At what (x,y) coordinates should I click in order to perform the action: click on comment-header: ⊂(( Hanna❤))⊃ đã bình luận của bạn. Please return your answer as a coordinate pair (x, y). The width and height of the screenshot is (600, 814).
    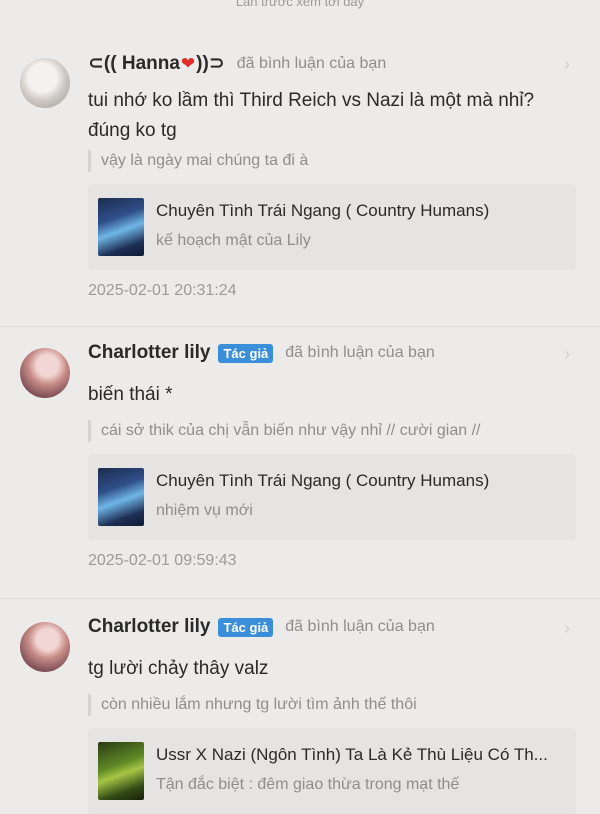
    Looking at the image, I should click on (237, 63).